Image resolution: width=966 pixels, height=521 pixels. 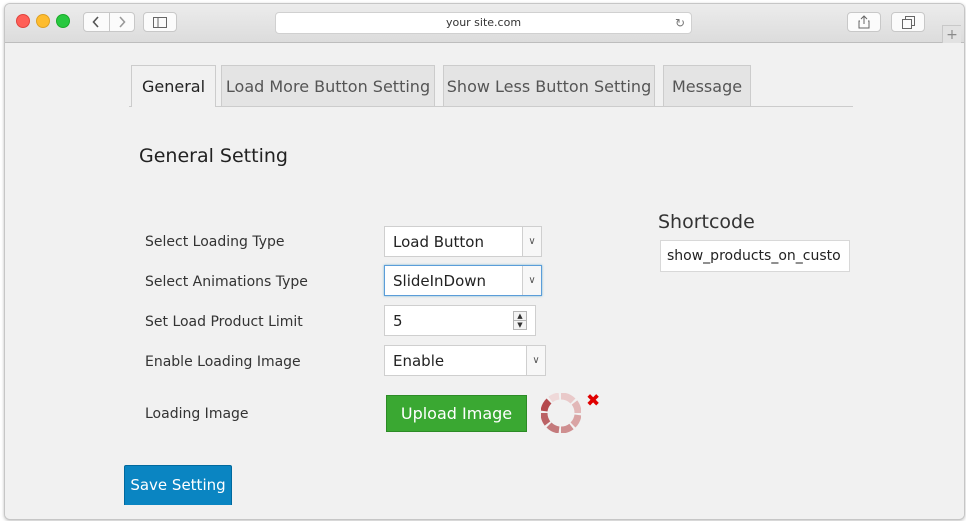 What do you see at coordinates (706, 222) in the screenshot?
I see `shortcode-title: Shortcode` at bounding box center [706, 222].